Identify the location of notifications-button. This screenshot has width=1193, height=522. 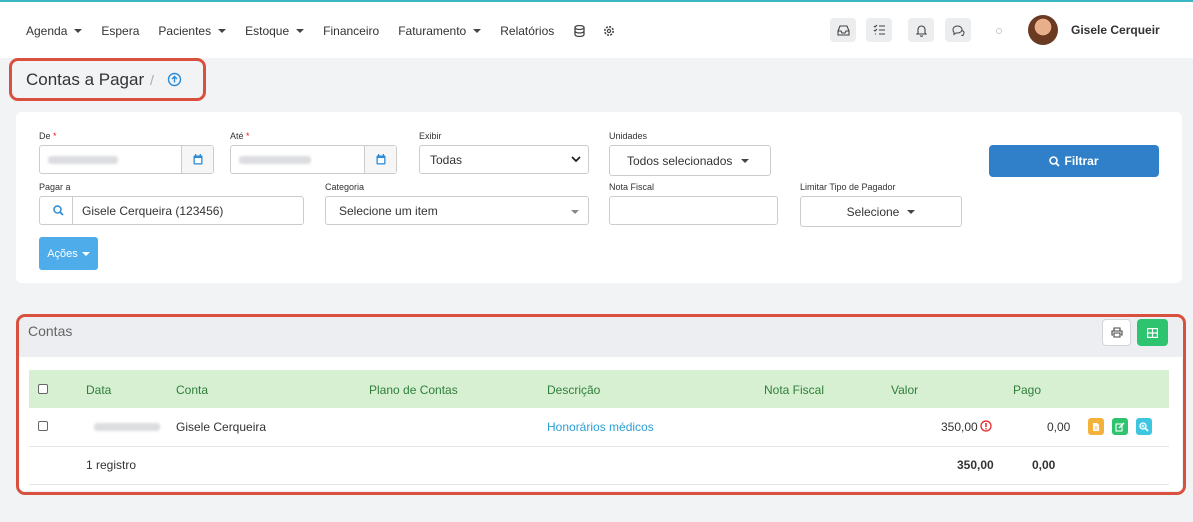
(921, 30).